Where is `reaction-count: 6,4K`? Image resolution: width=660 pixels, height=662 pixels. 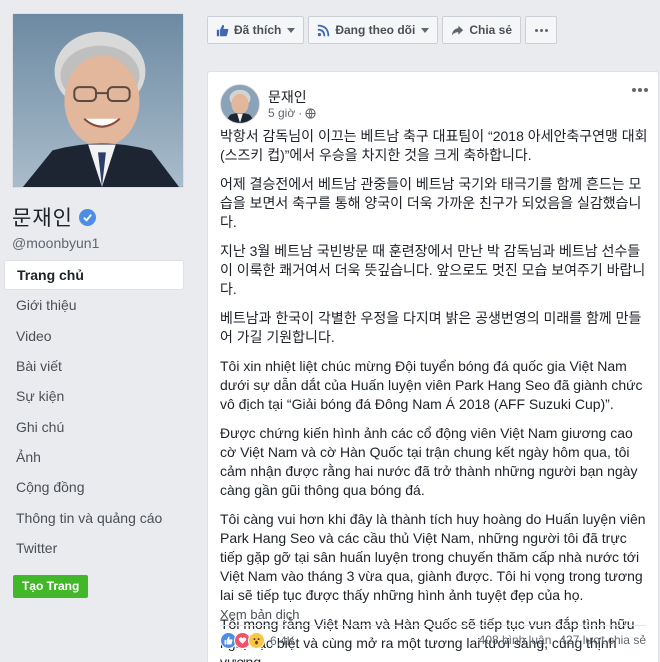
reaction-count: 6,4K is located at coordinates (282, 641).